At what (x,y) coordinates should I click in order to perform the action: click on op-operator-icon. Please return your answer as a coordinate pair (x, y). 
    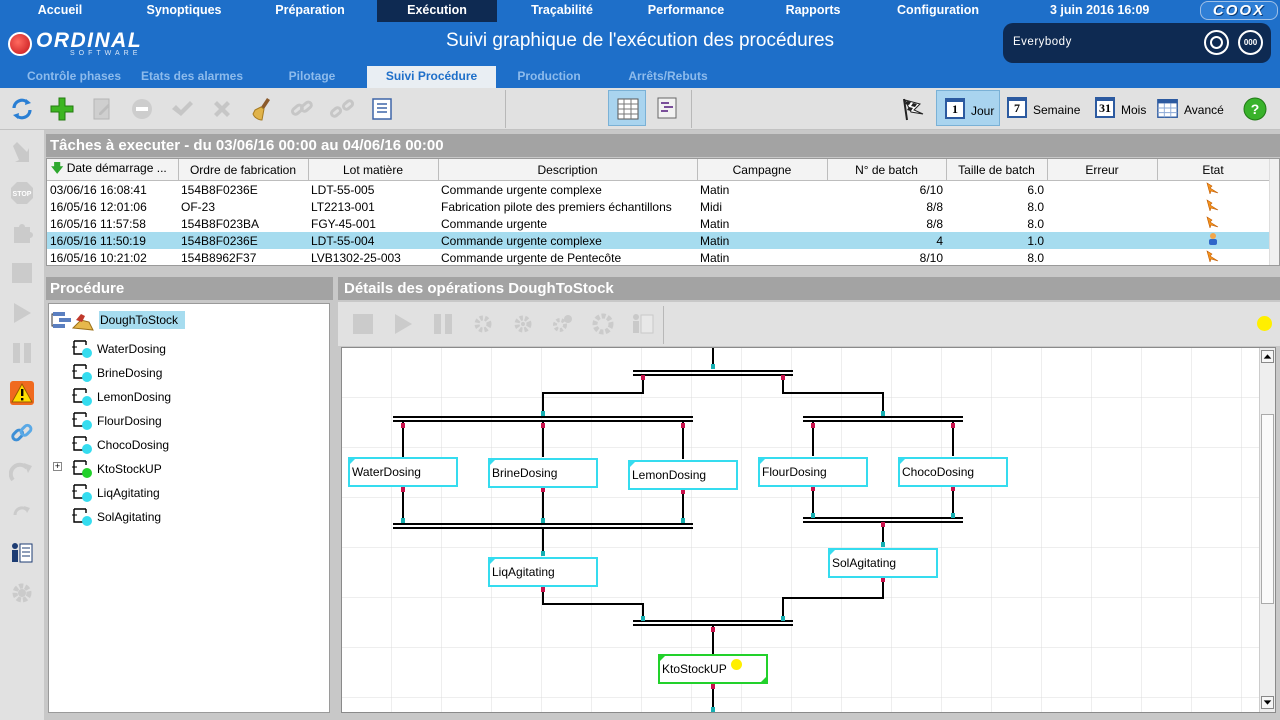
    Looking at the image, I should click on (643, 324).